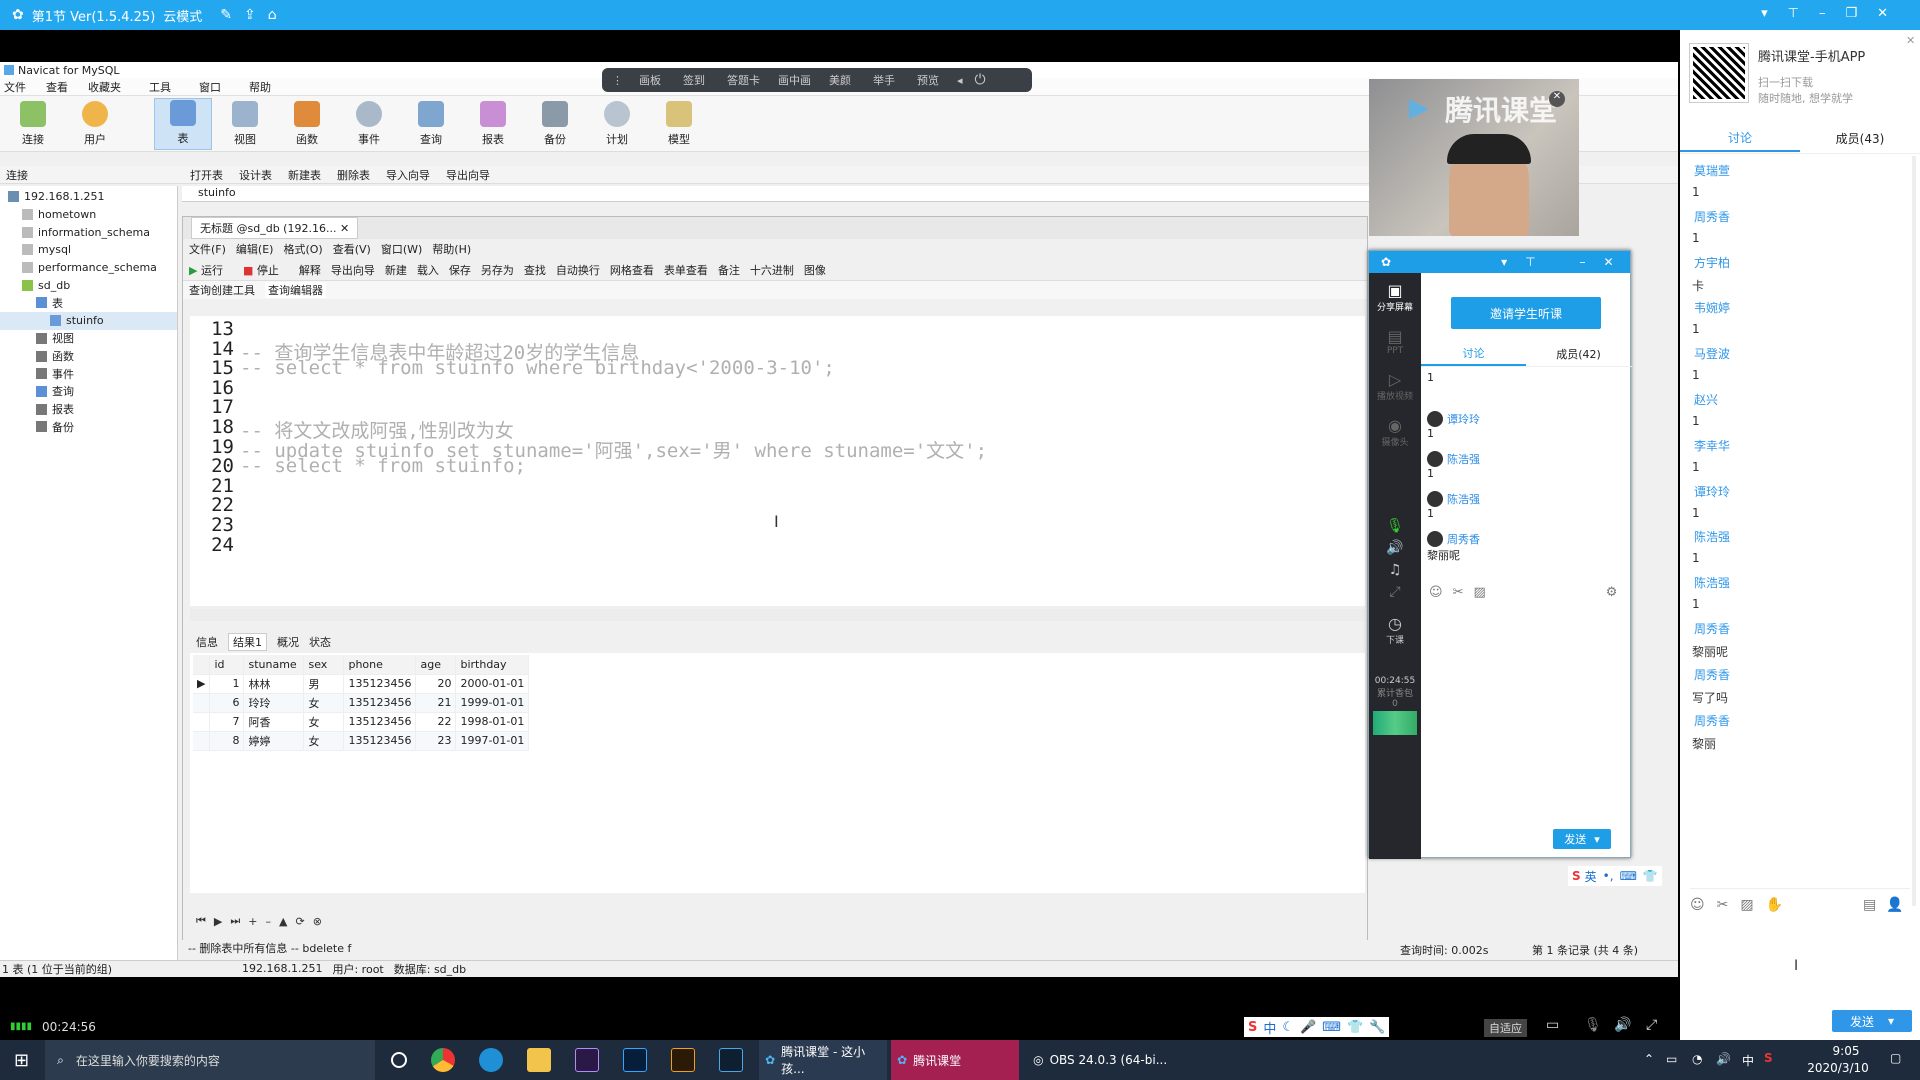 The image size is (1920, 1080). I want to click on share-screen-item: ▣ 分享屏幕, so click(1395, 297).